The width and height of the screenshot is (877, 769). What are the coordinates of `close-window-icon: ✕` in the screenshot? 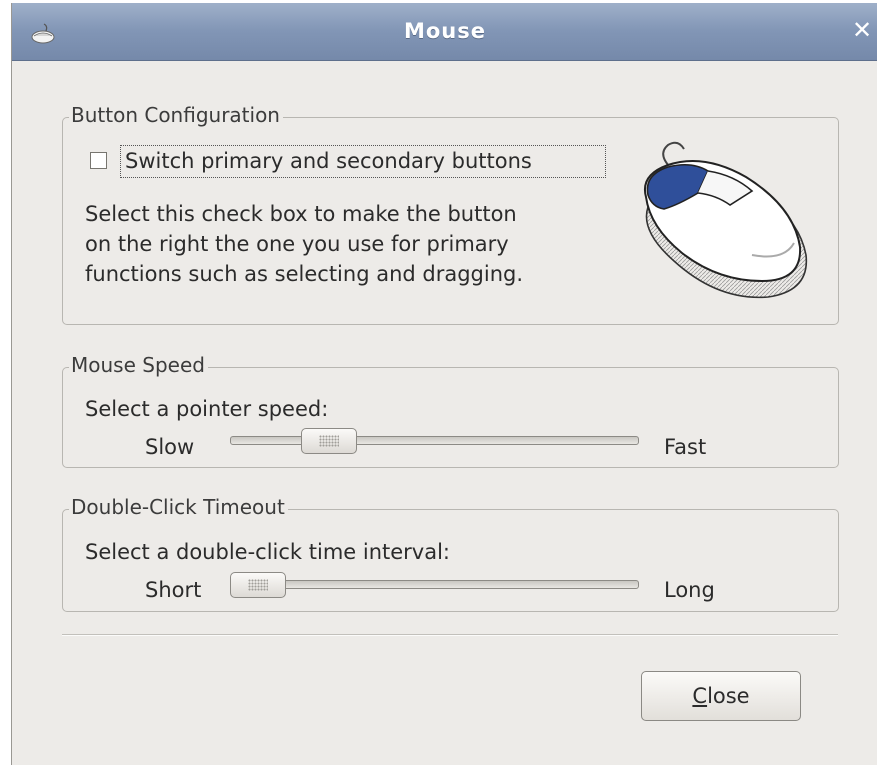 It's located at (862, 30).